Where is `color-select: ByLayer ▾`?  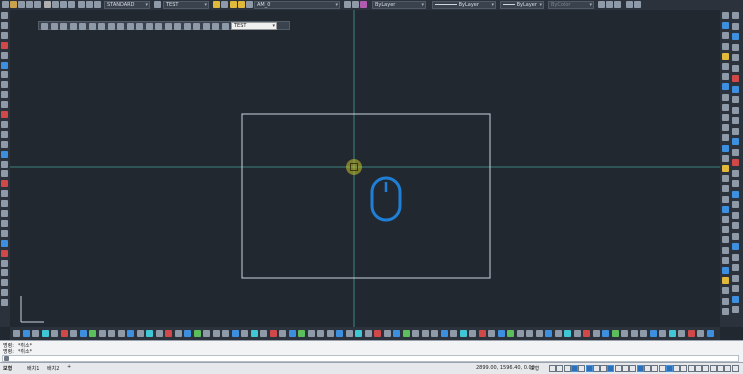
color-select: ByLayer ▾ is located at coordinates (399, 5).